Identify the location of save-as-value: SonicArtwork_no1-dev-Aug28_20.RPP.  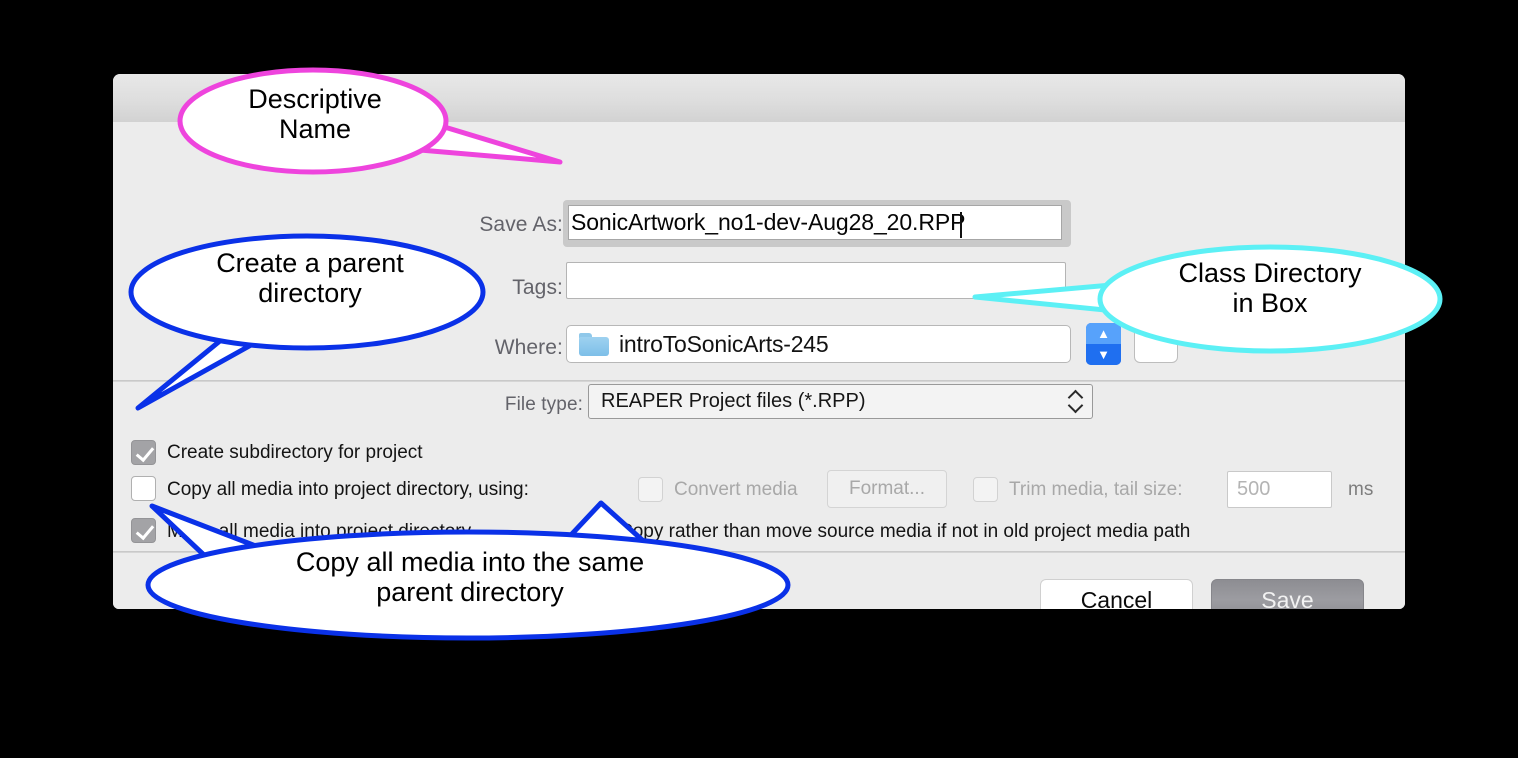
(768, 222).